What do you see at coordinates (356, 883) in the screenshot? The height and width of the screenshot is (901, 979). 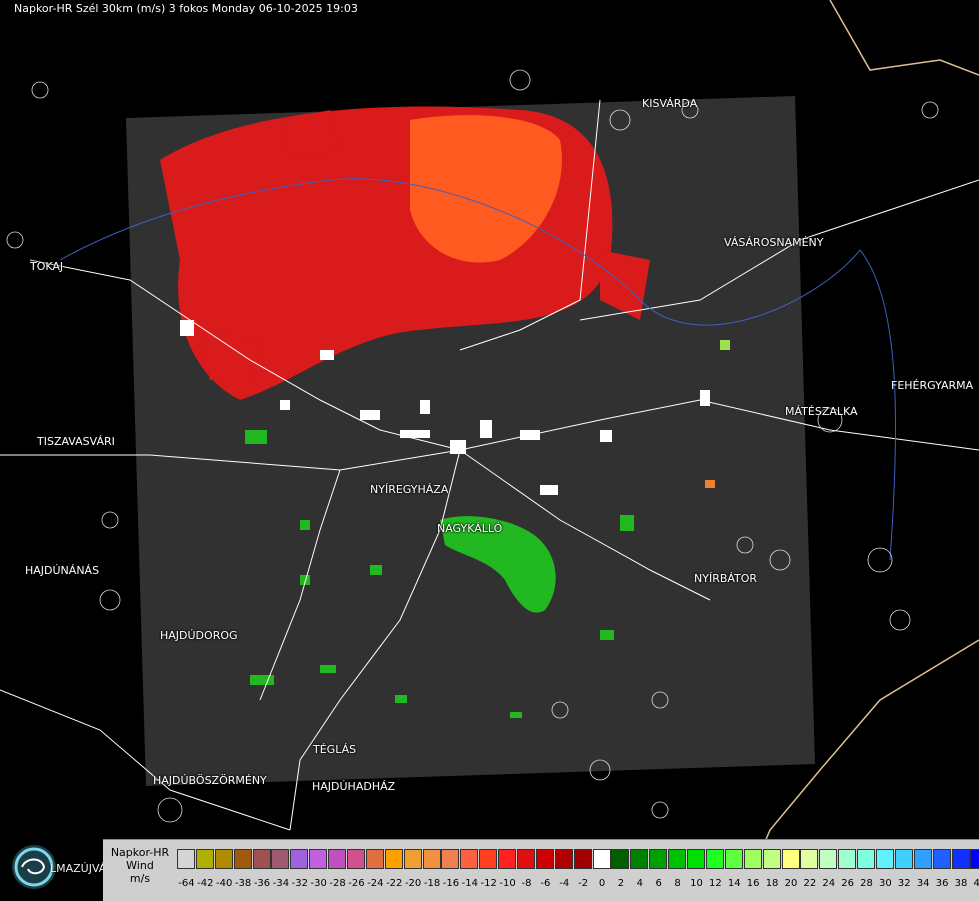 I see `legend-tick-label: -26` at bounding box center [356, 883].